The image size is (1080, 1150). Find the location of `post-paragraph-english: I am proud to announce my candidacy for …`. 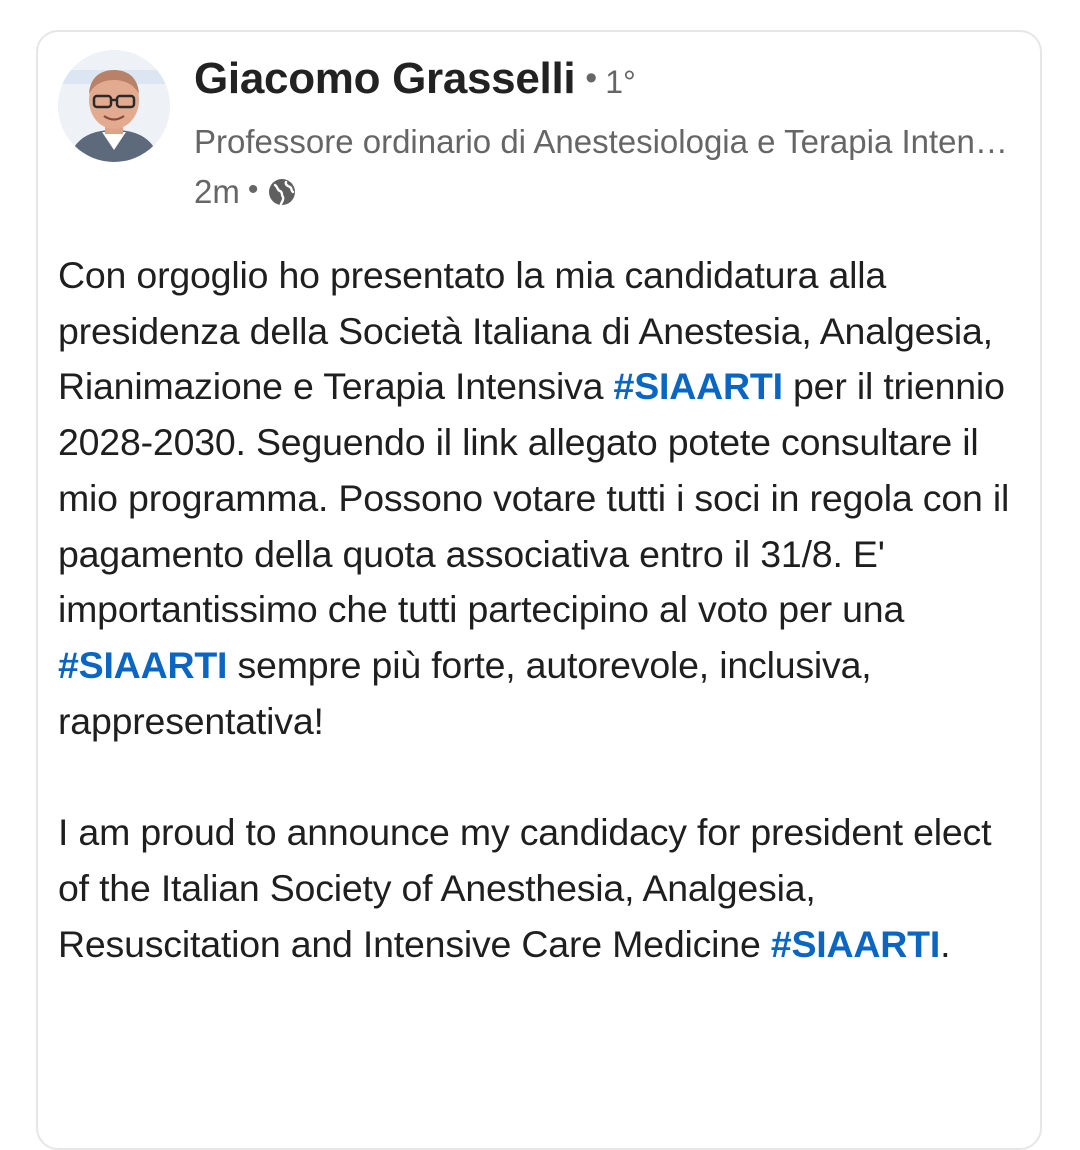

post-paragraph-english: I am proud to announce my candidacy for … is located at coordinates (539, 888).